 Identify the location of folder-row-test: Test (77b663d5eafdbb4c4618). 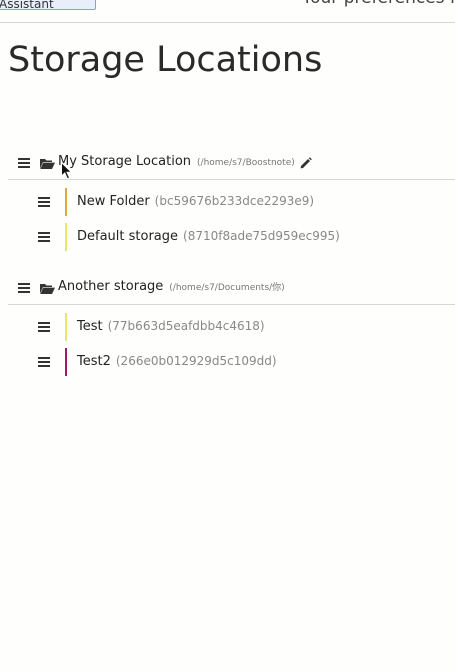
(227, 326).